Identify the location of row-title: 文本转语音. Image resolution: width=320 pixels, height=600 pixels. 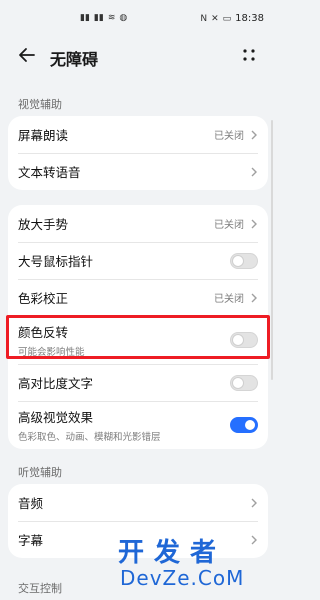
(49, 172).